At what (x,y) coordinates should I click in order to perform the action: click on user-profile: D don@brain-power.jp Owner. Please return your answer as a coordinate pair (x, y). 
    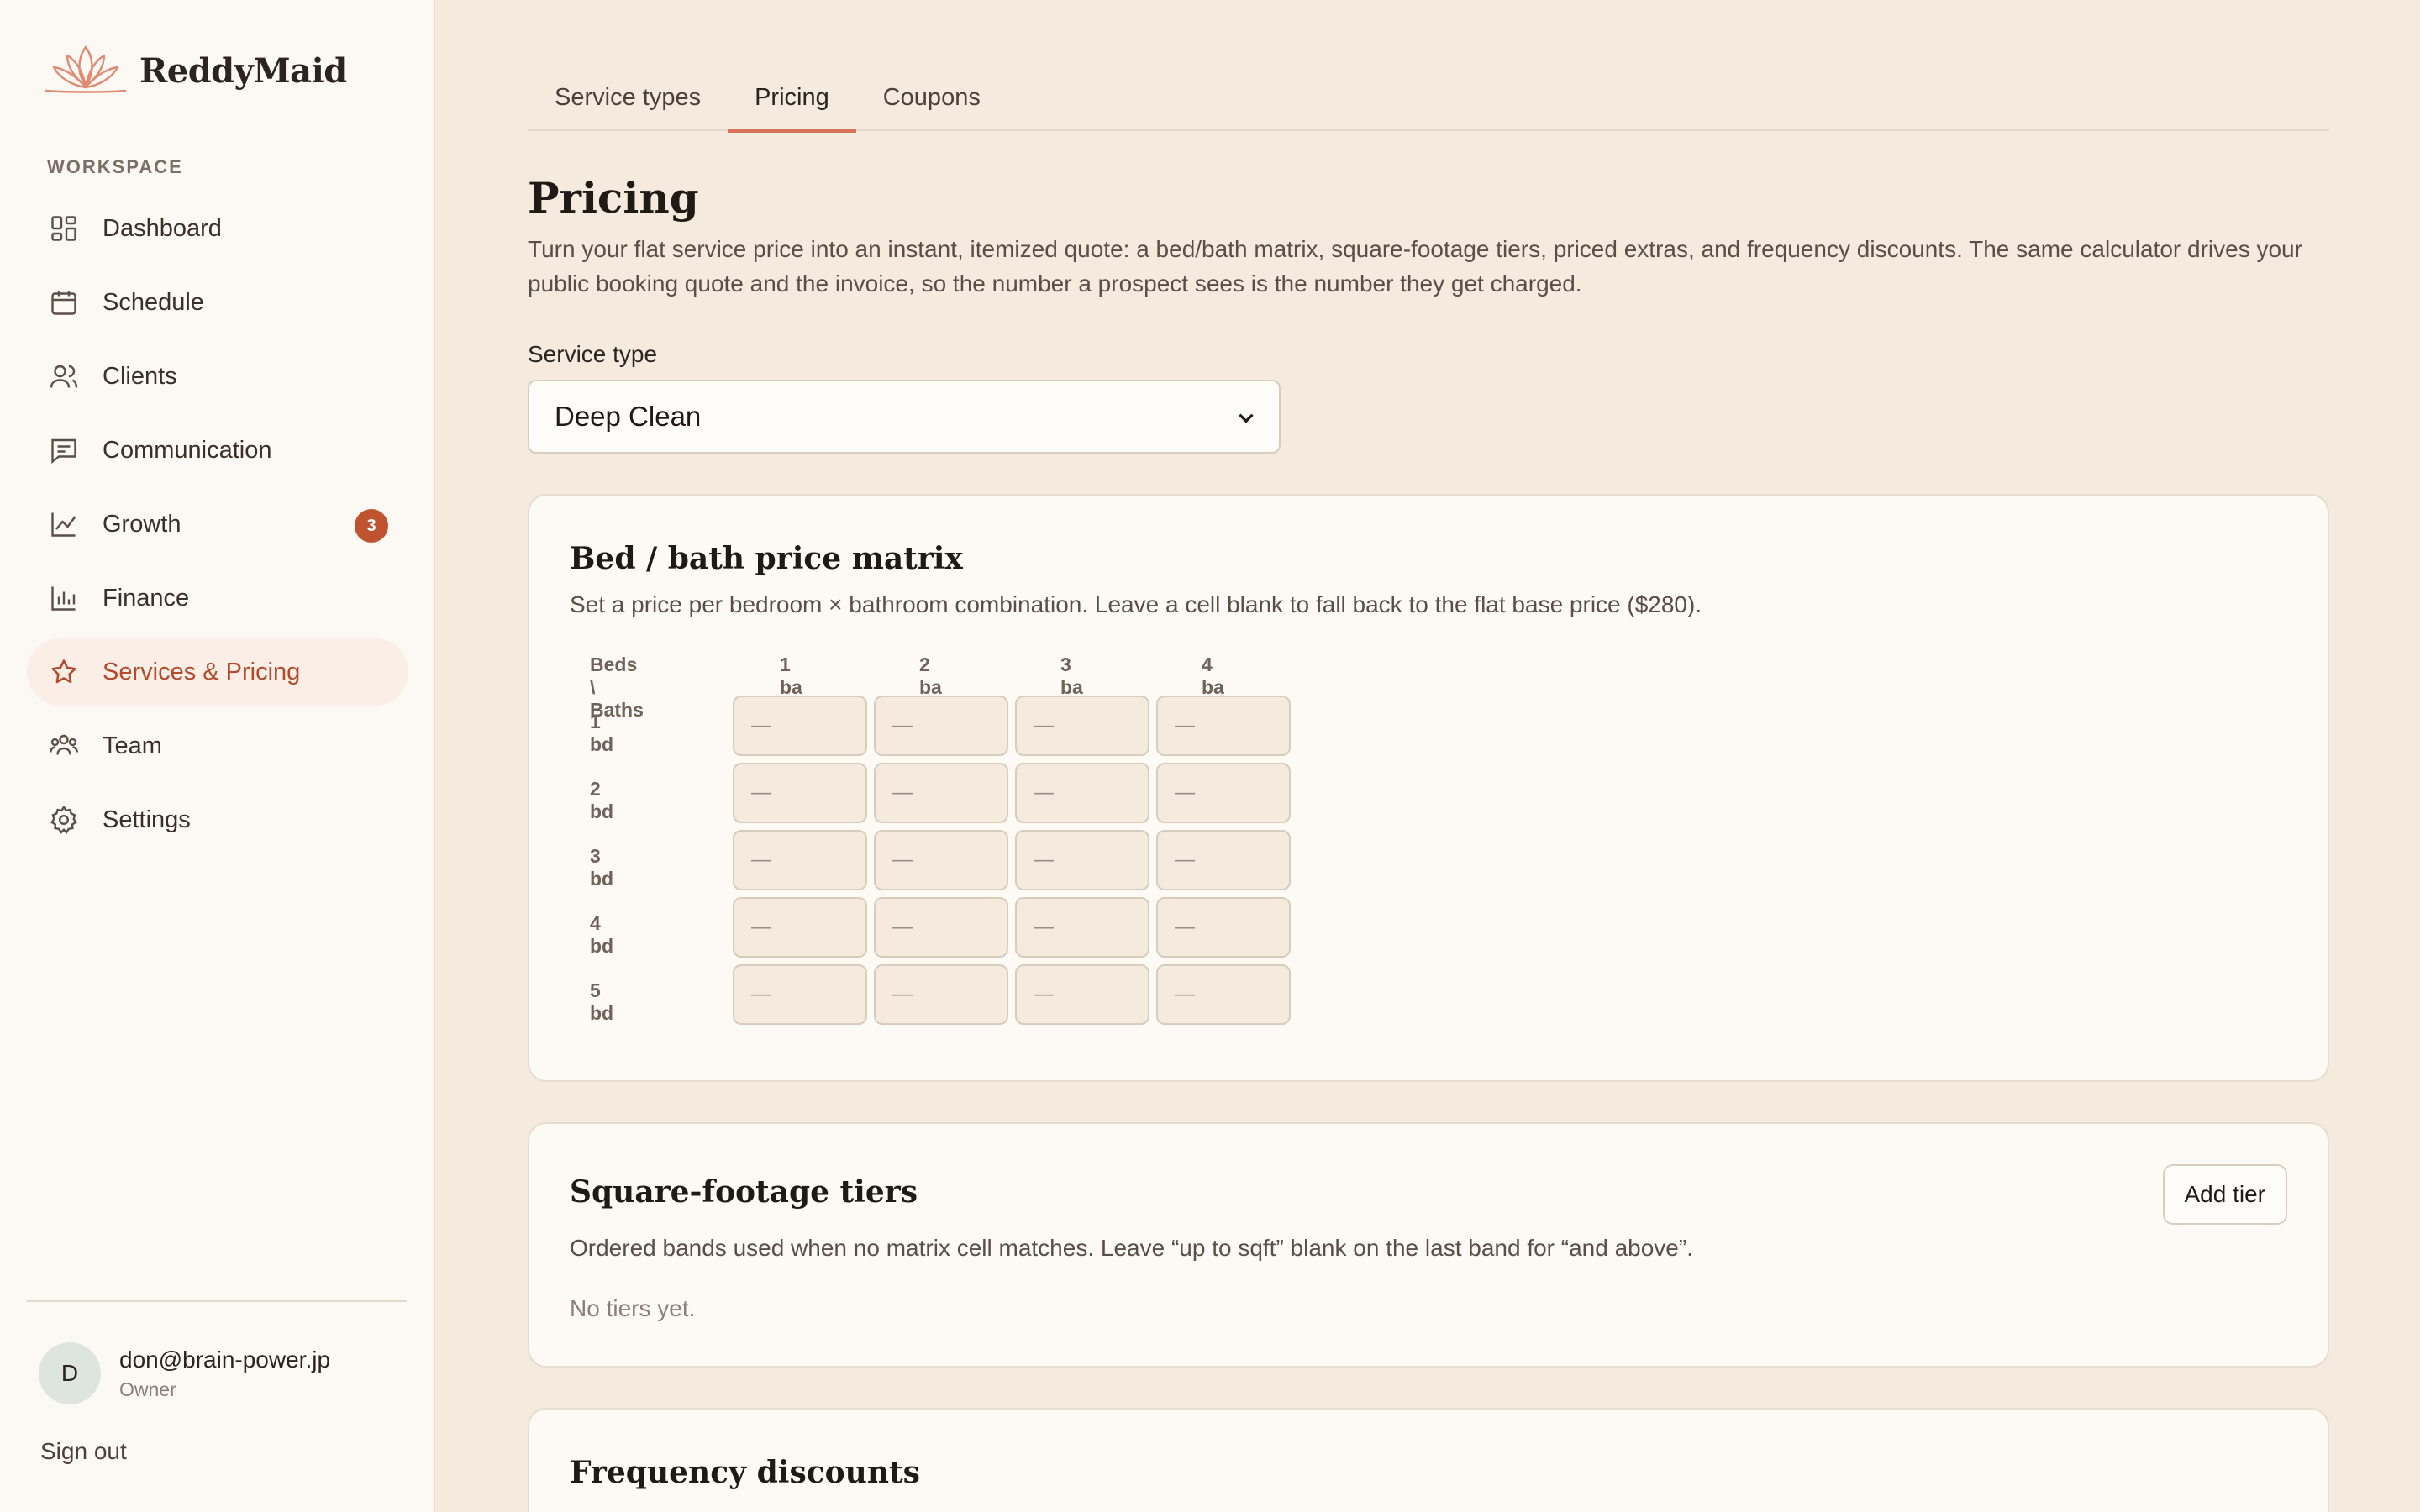
    Looking at the image, I should click on (184, 1373).